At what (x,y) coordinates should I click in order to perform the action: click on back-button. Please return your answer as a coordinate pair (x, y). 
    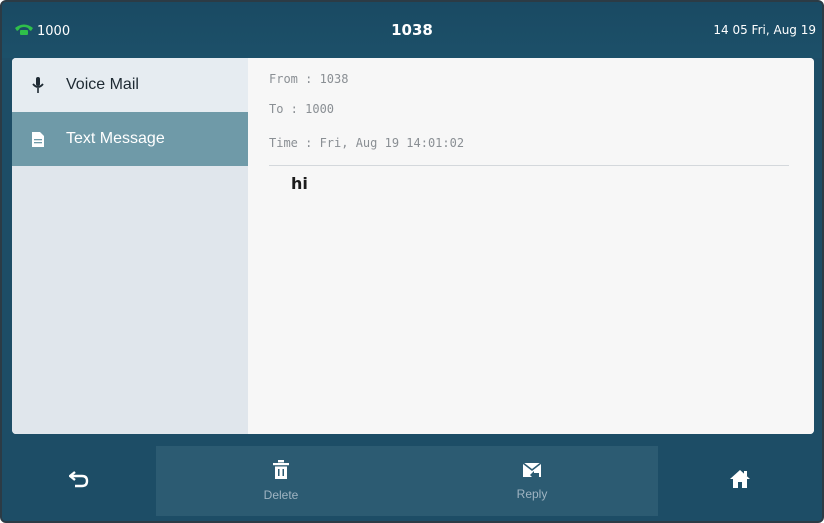
    Looking at the image, I should click on (79, 481).